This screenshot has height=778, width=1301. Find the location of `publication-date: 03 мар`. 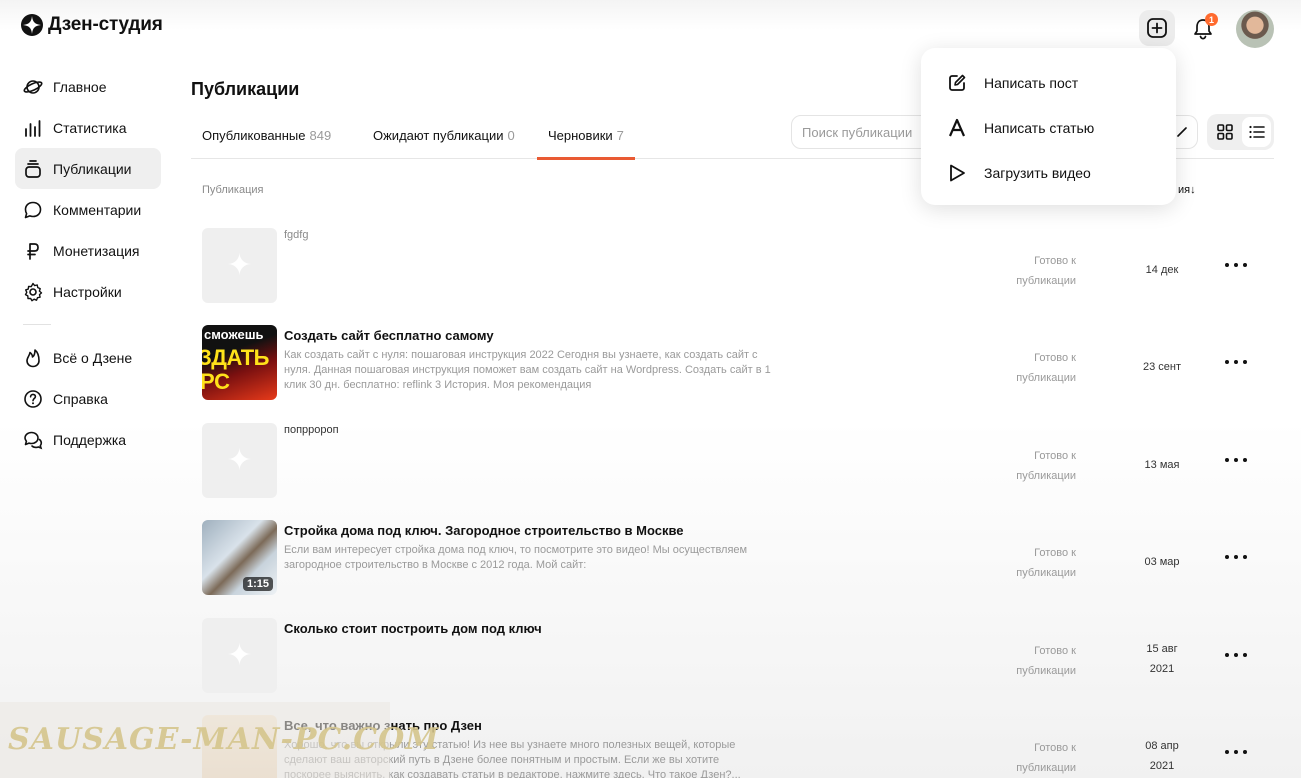

publication-date: 03 мар is located at coordinates (1162, 562).